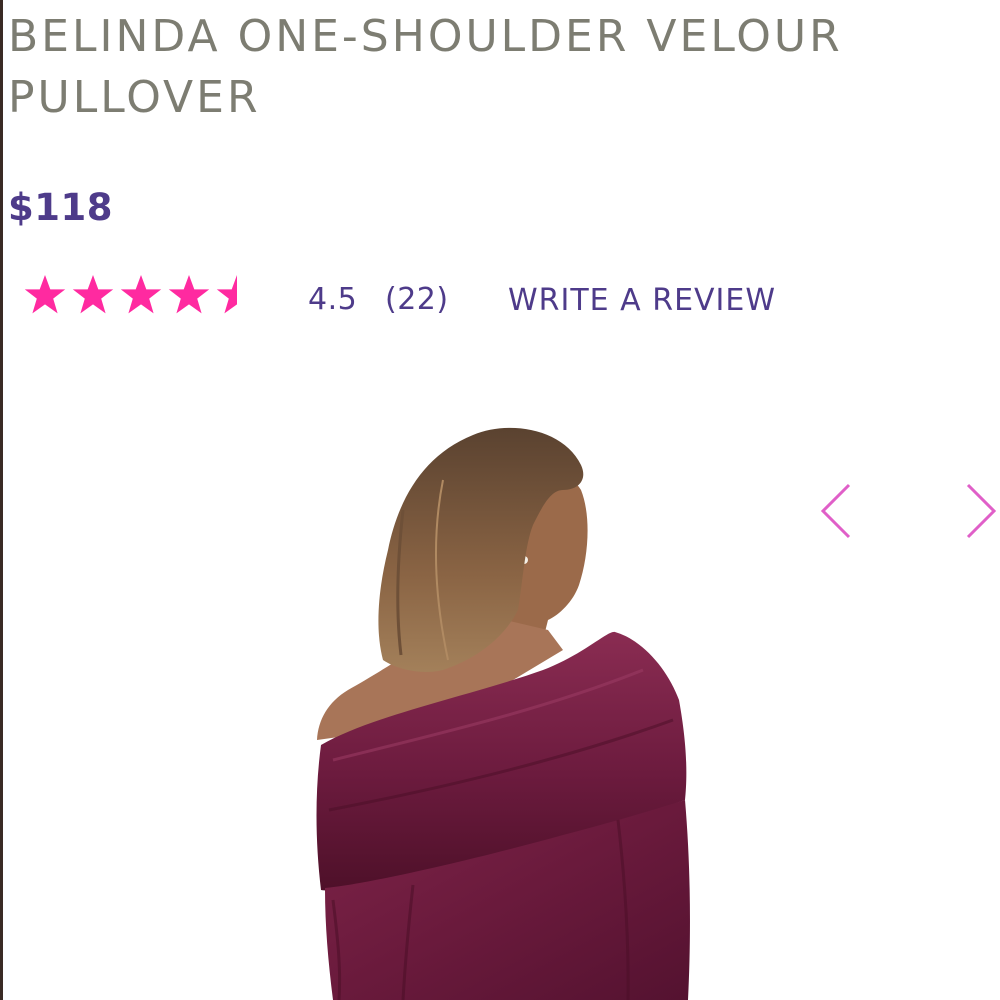 The width and height of the screenshot is (1000, 1000). What do you see at coordinates (642, 300) in the screenshot?
I see `write-review-link: WRITE A REVIEW` at bounding box center [642, 300].